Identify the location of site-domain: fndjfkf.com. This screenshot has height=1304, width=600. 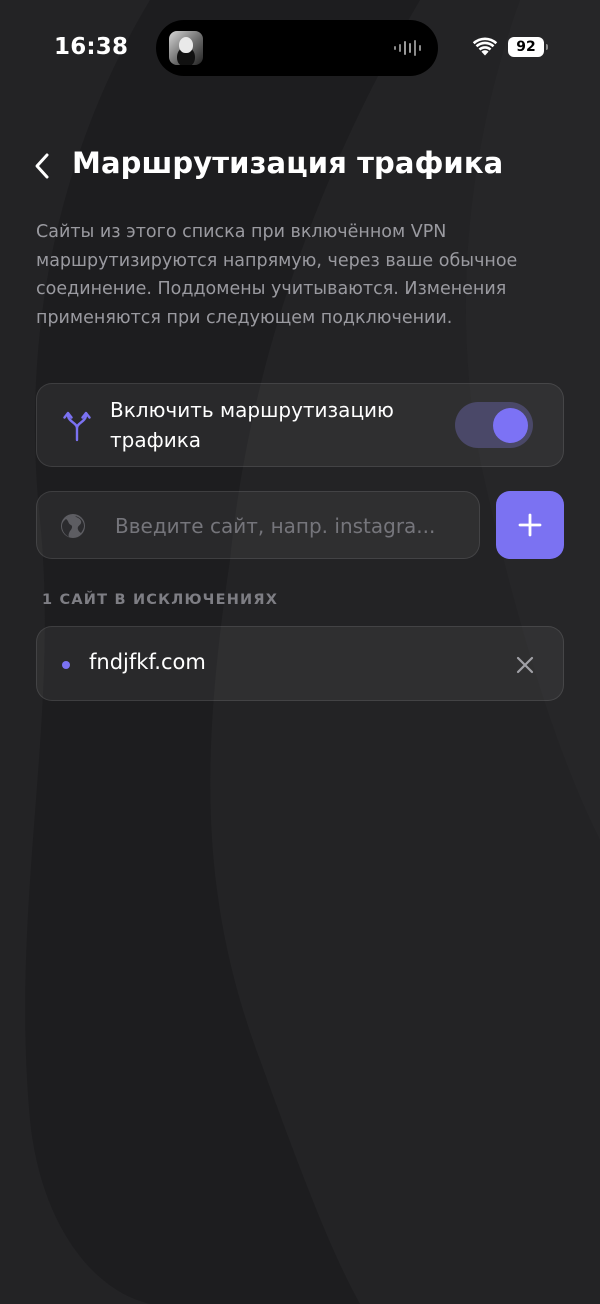
(147, 662).